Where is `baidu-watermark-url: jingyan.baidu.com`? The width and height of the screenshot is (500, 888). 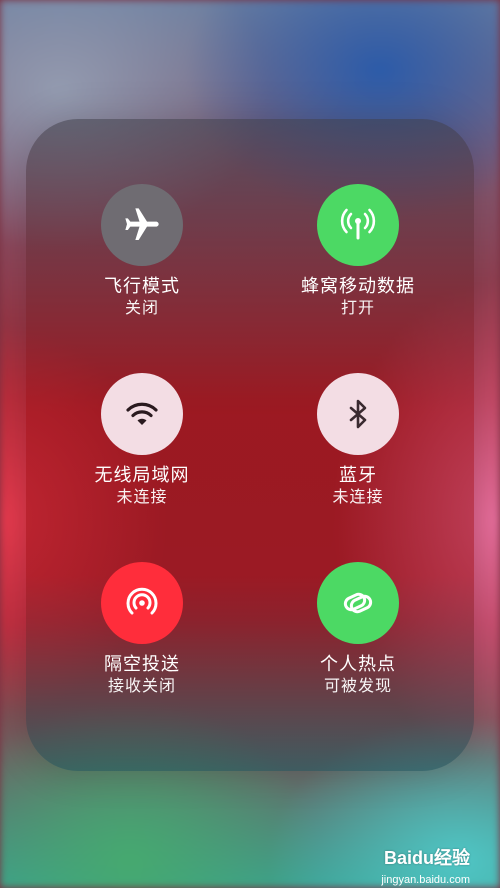 baidu-watermark-url: jingyan.baidu.com is located at coordinates (425, 880).